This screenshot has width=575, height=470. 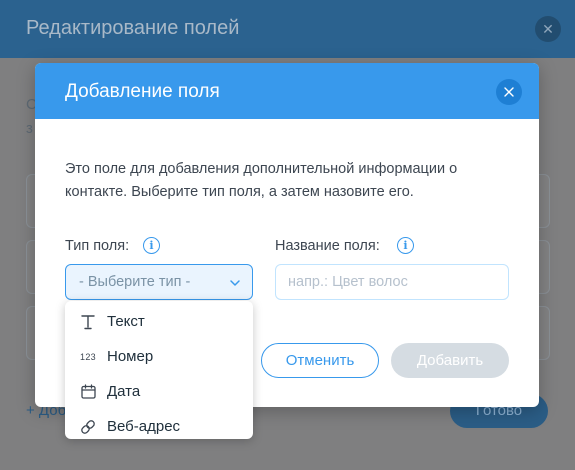 I want to click on text-icon, so click(x=88, y=322).